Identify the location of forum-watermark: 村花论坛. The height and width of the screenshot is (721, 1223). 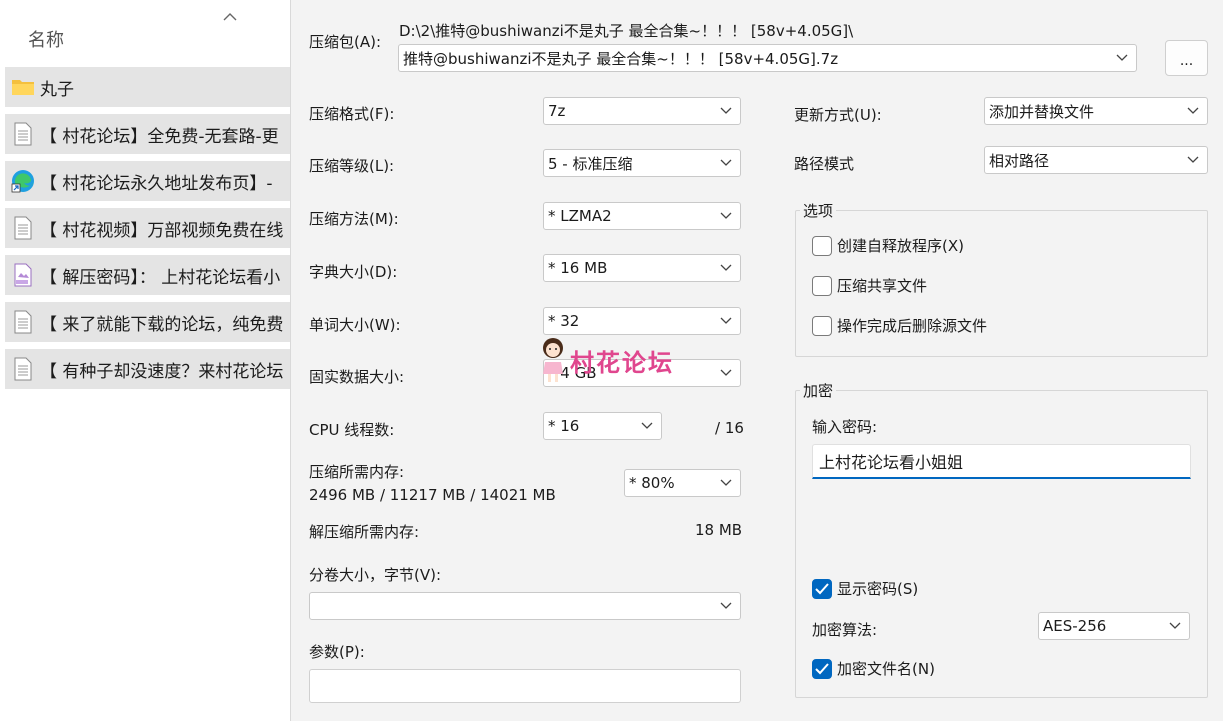
(606, 360).